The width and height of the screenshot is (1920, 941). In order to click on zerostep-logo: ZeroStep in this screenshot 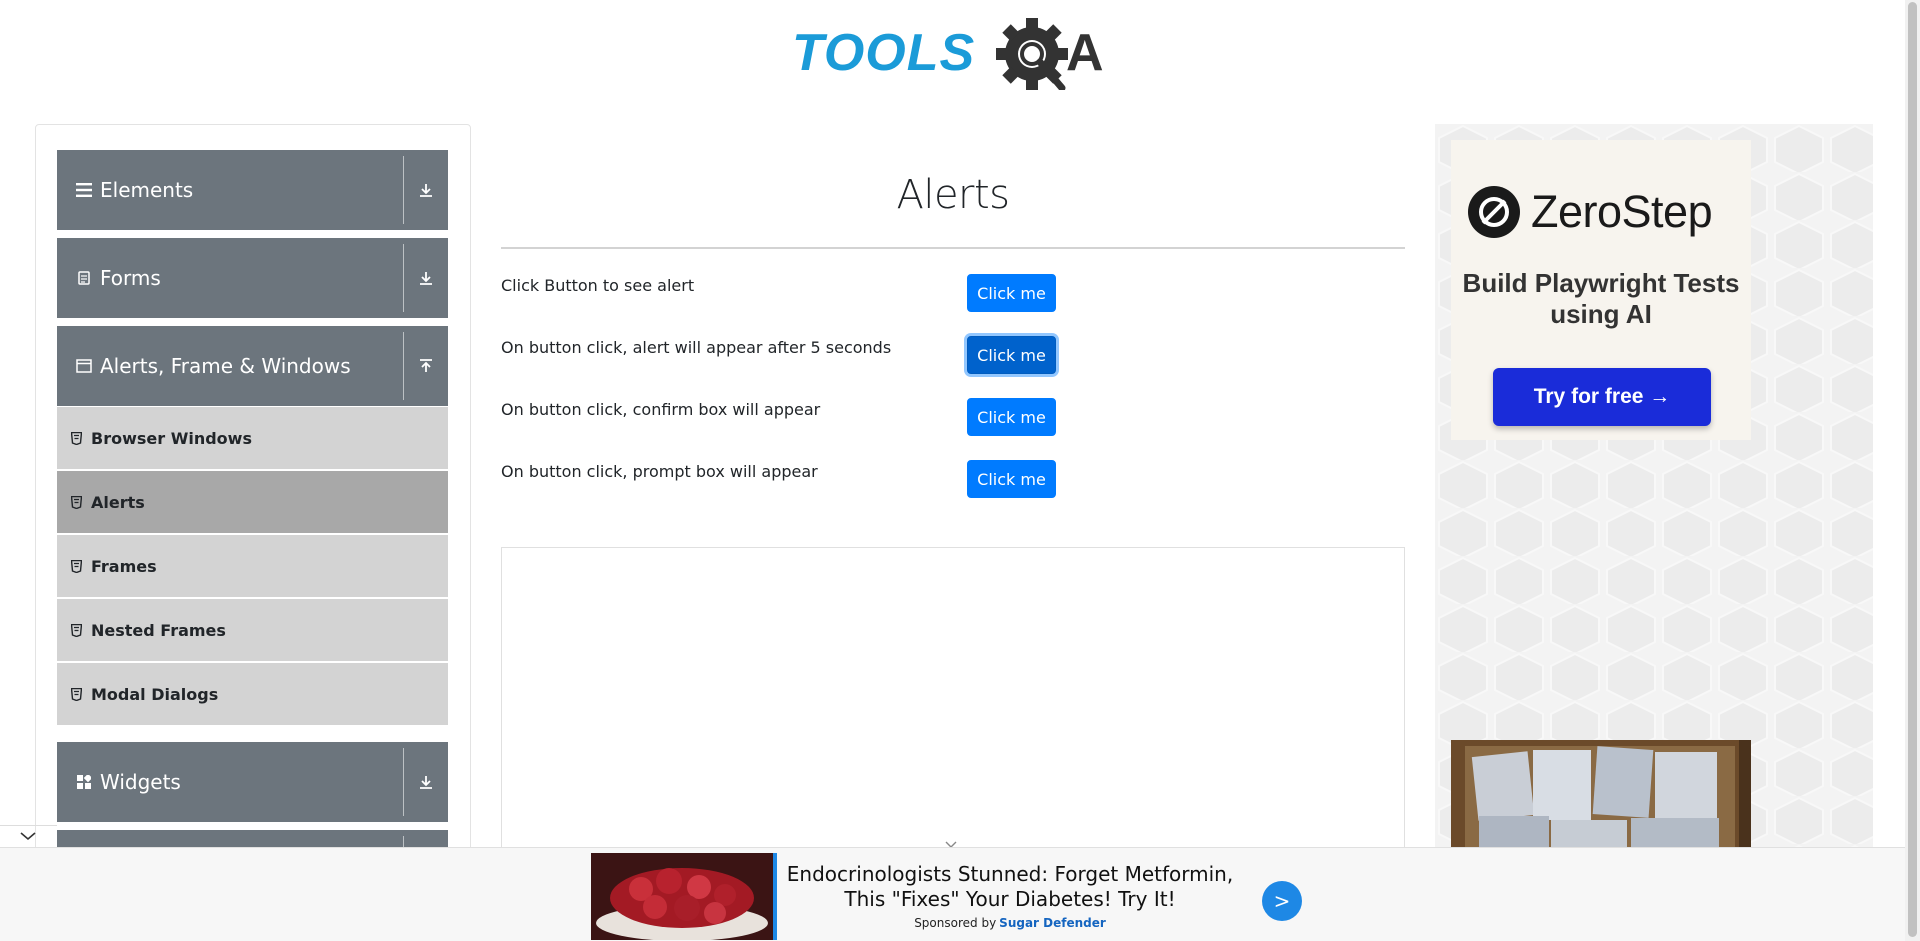, I will do `click(1601, 212)`.